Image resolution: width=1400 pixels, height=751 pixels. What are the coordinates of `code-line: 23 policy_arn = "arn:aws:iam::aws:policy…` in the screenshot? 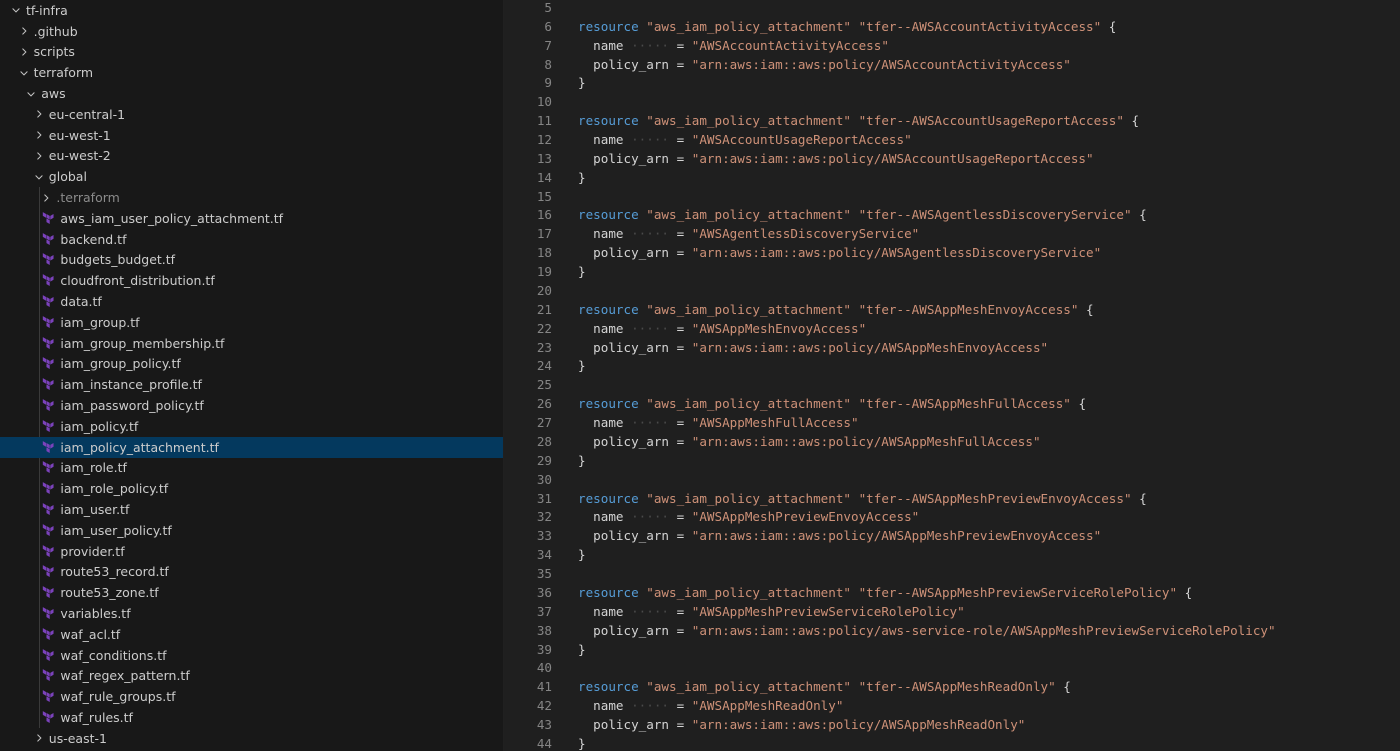 It's located at (952, 347).